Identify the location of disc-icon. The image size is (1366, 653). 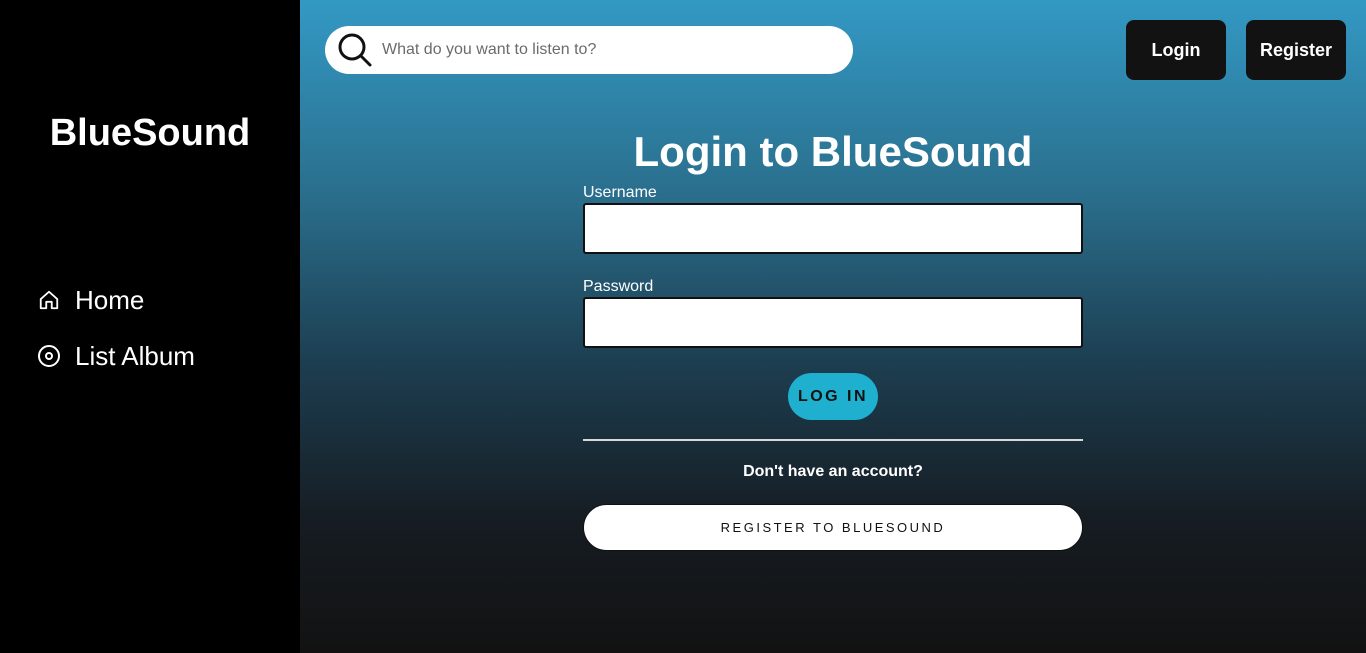
(49, 356).